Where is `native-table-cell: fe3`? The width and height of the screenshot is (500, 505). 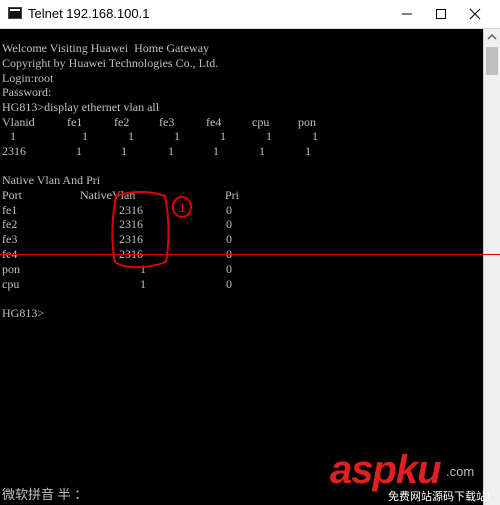
native-table-cell: fe3 is located at coordinates (10, 239).